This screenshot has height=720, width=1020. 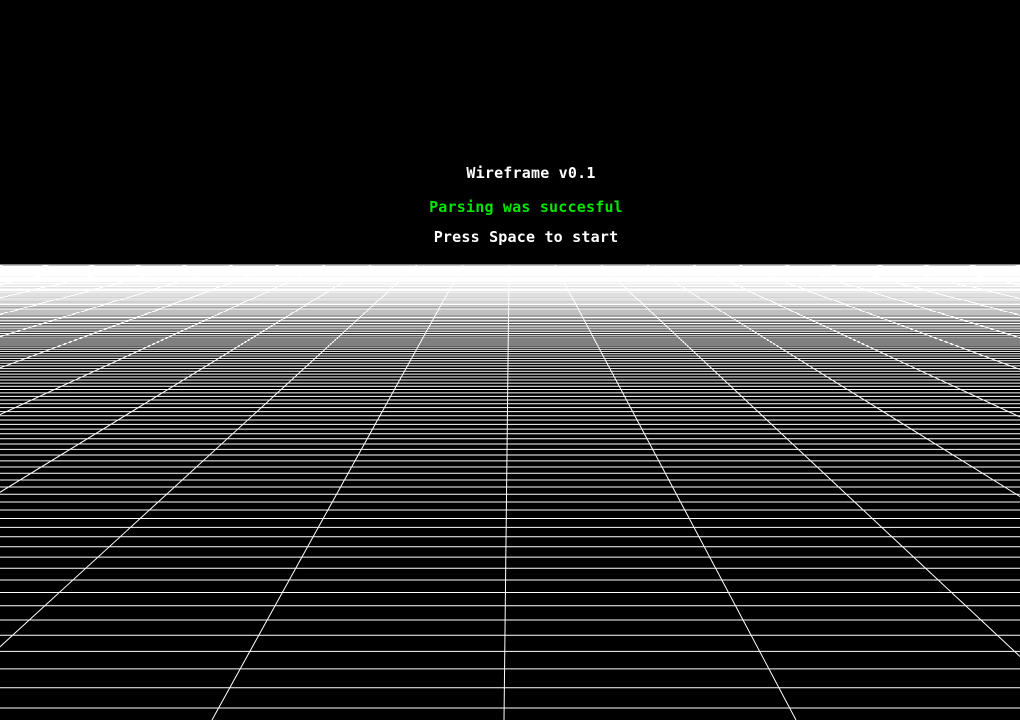 I want to click on start-prompt: Press Space to start, so click(x=526, y=237).